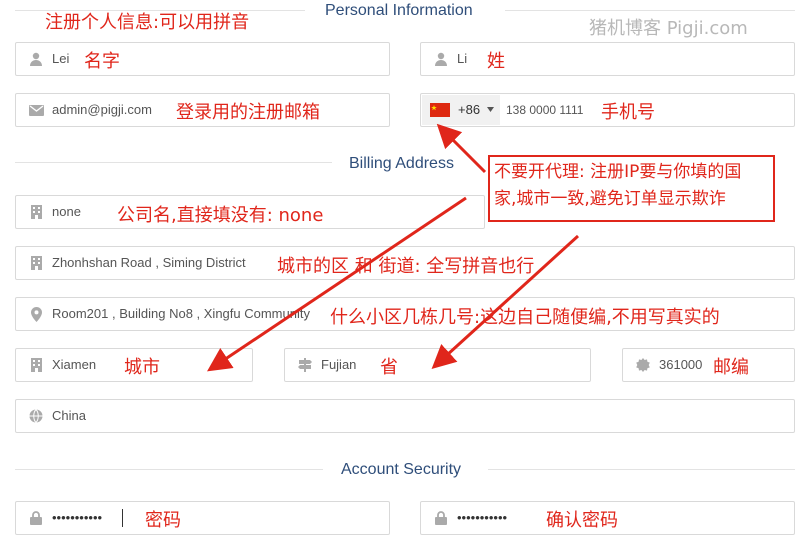 The width and height of the screenshot is (800, 542). What do you see at coordinates (461, 148) in the screenshot?
I see `arrow-to-phone-flag` at bounding box center [461, 148].